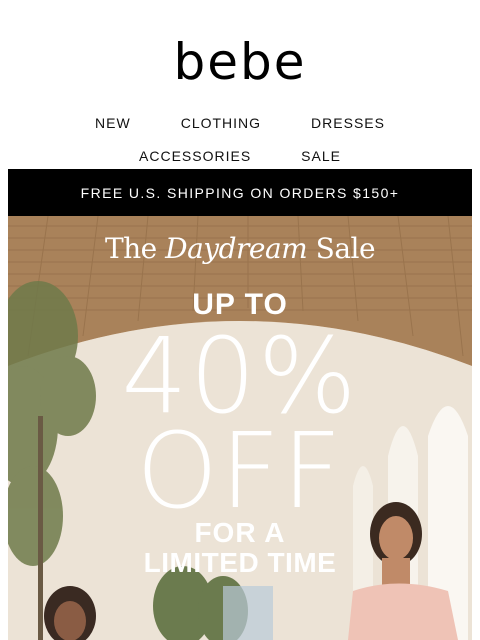  What do you see at coordinates (130, 248) in the screenshot?
I see `hero-title-the: The` at bounding box center [130, 248].